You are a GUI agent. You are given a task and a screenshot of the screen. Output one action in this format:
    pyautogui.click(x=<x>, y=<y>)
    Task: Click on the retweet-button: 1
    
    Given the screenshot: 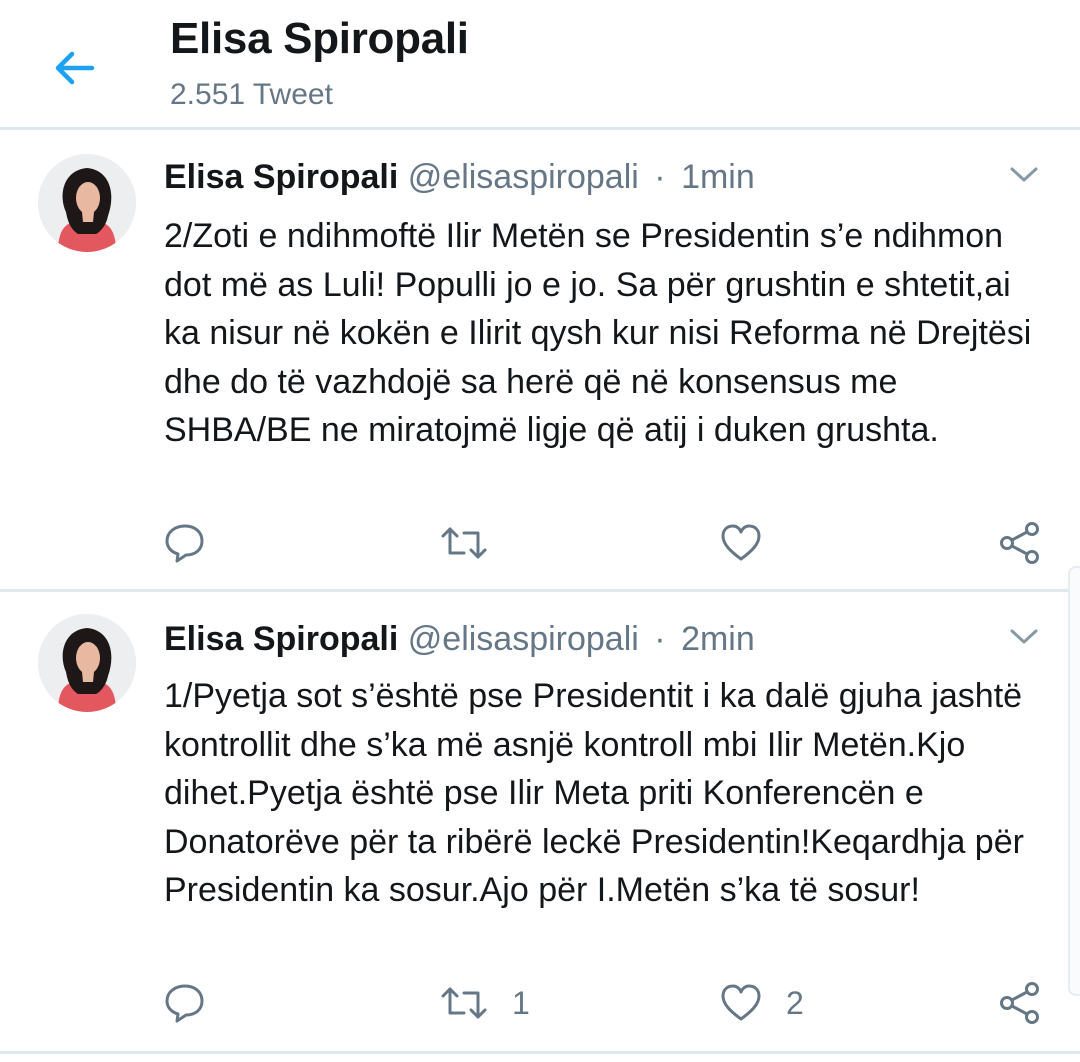 What is the action you would take?
    pyautogui.click(x=485, y=1003)
    